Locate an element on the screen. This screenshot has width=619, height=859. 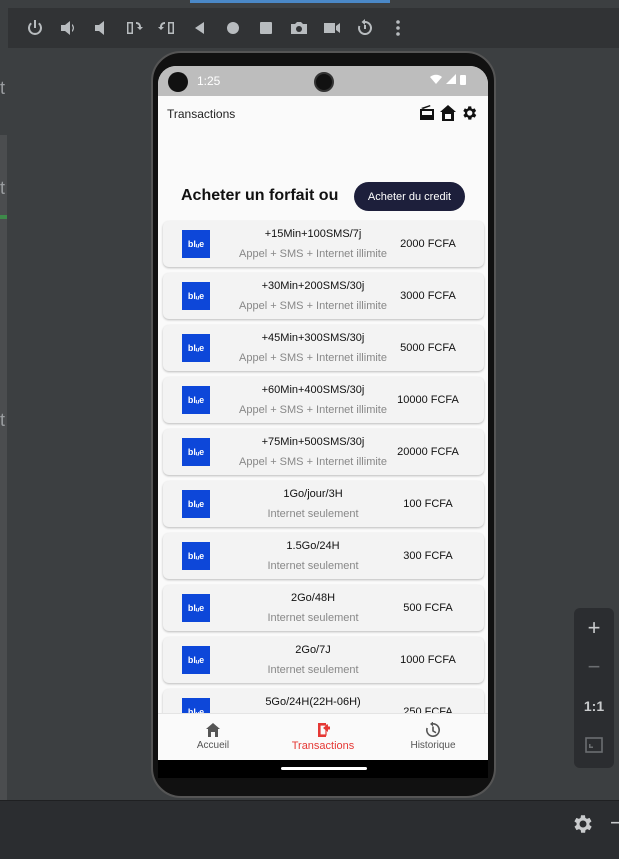
front-camera is located at coordinates (324, 82).